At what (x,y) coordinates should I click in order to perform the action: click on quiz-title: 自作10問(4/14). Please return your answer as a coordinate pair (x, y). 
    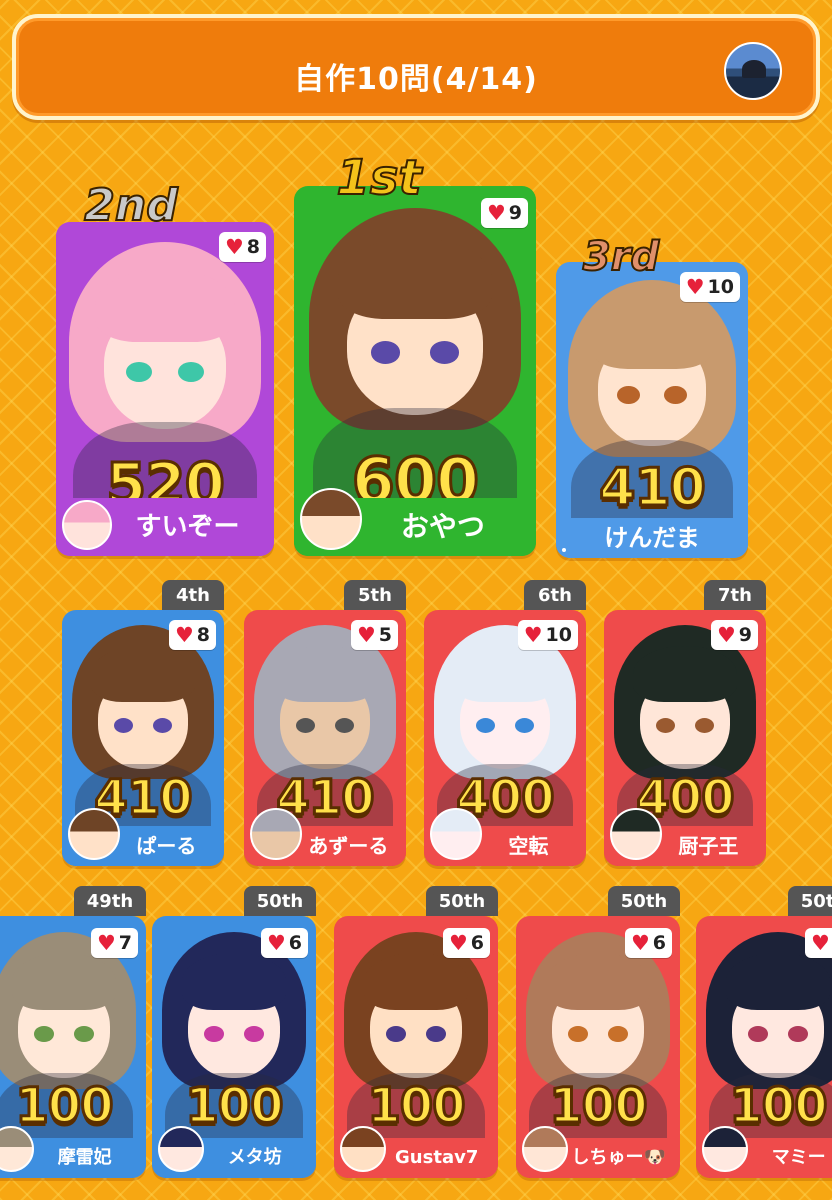
    Looking at the image, I should click on (416, 79).